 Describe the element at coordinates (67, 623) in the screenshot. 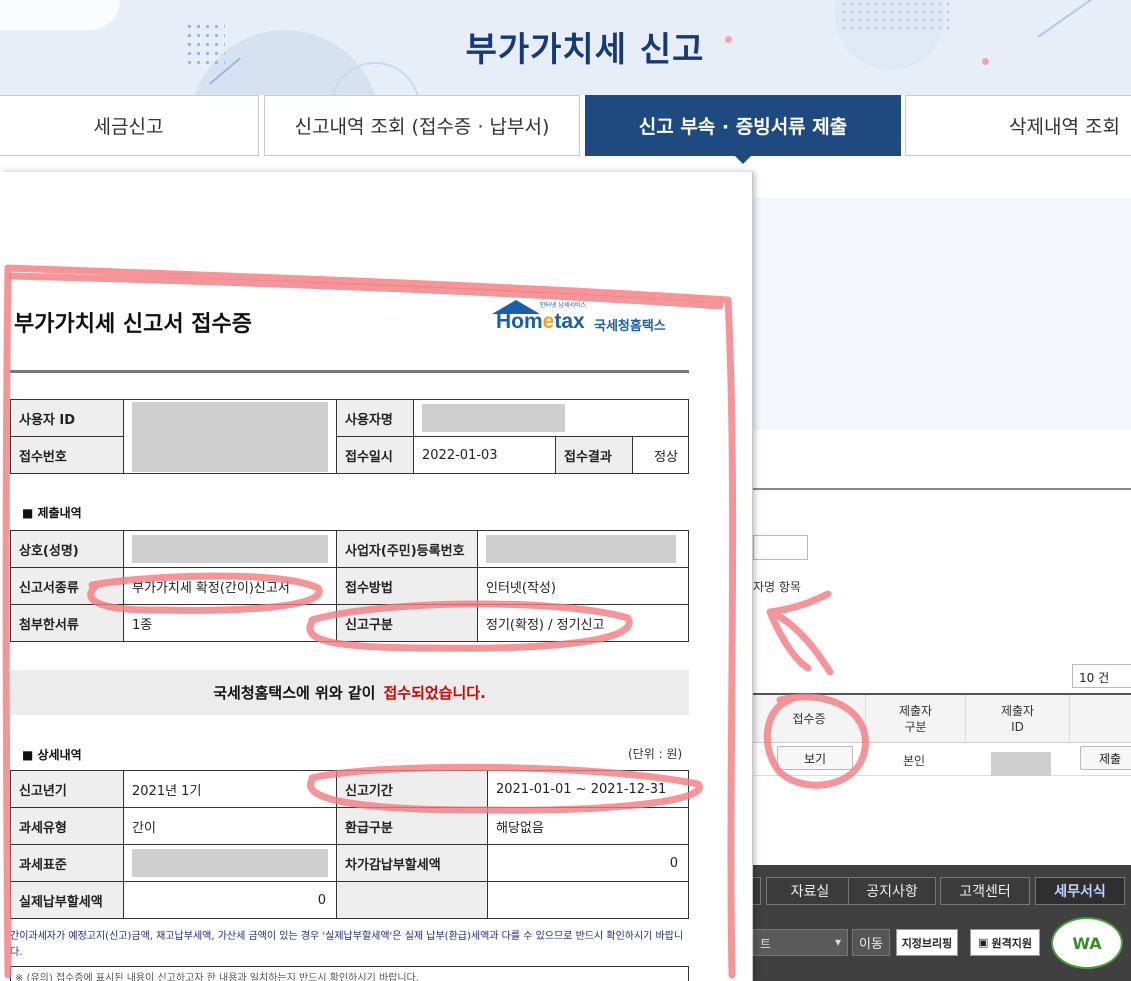

I see `label-cell: 첨부한서류` at that location.